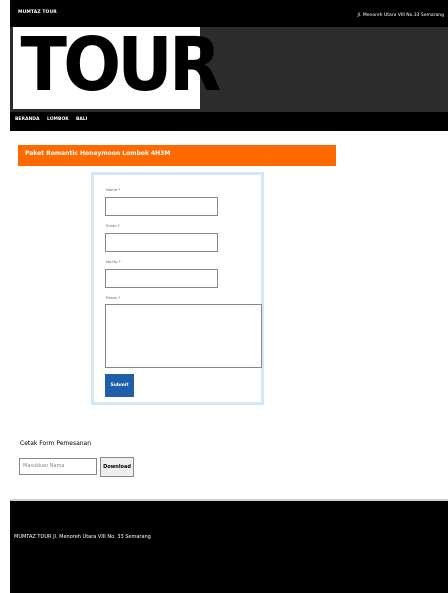 The height and width of the screenshot is (593, 448). Describe the element at coordinates (98, 153) in the screenshot. I see `page-title: Paket Romantic Honeymoon Lombok 4H3M` at that location.